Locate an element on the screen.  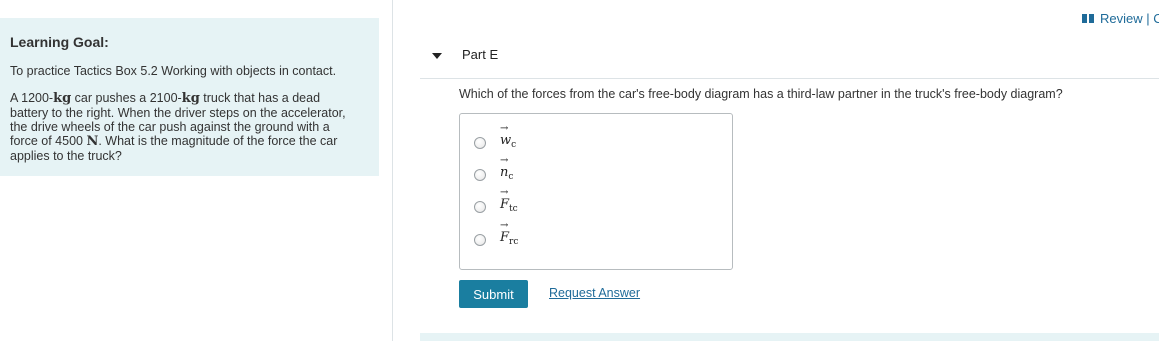
learning-goal-title: Learning Goal: is located at coordinates (59, 42).